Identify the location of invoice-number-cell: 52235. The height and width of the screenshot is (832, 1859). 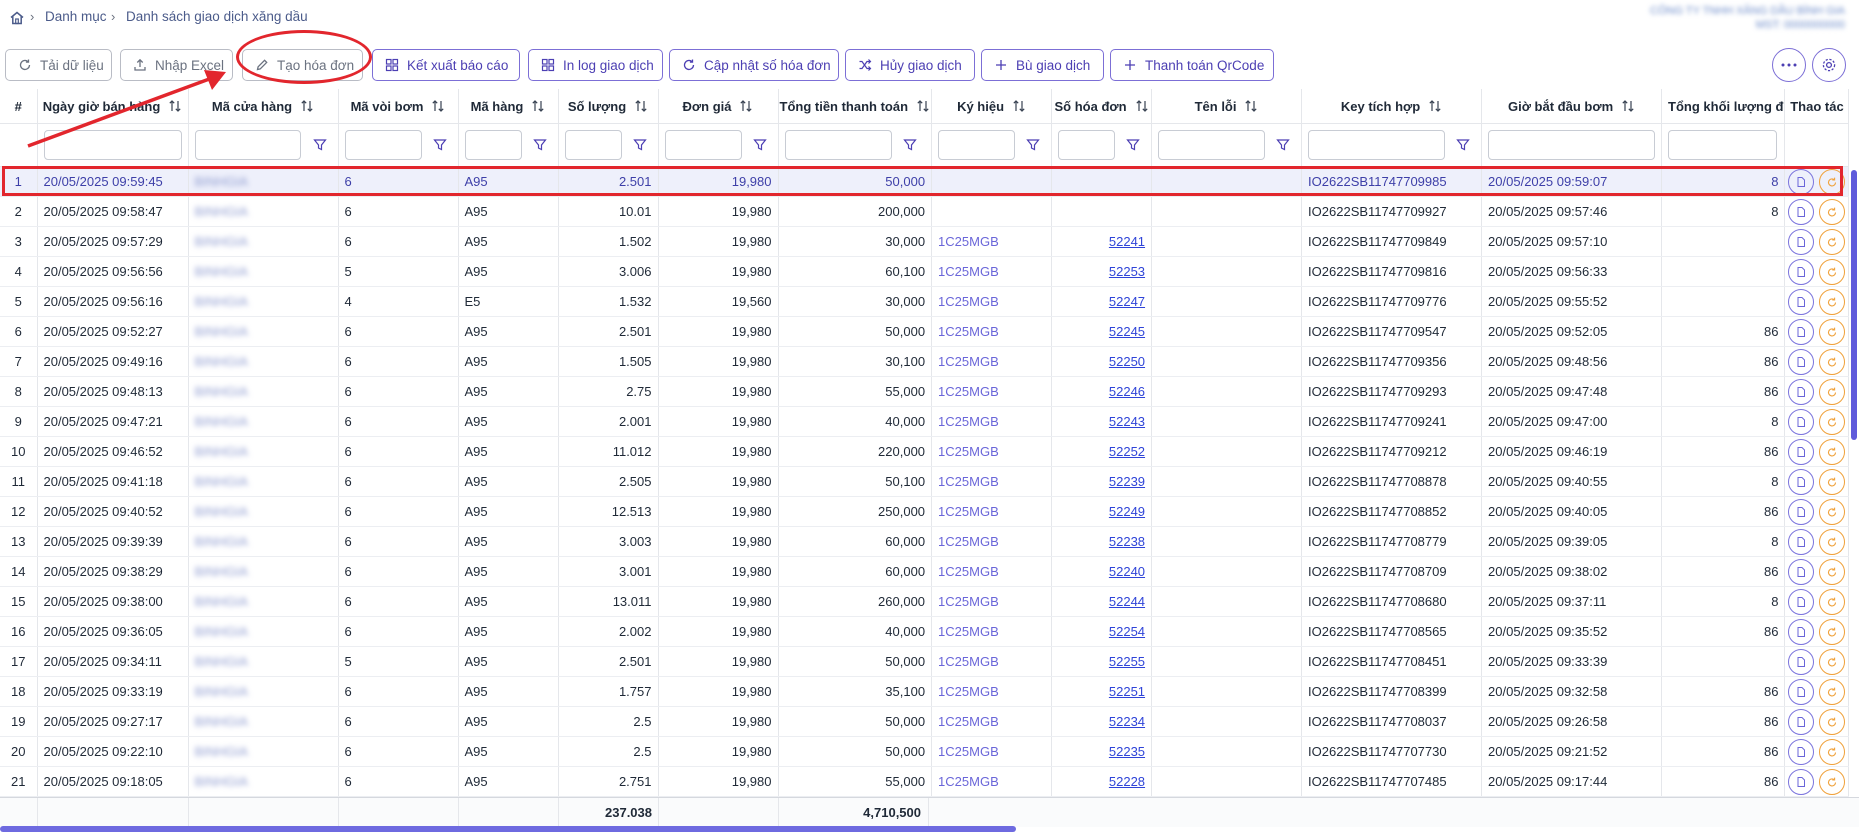
(1127, 751).